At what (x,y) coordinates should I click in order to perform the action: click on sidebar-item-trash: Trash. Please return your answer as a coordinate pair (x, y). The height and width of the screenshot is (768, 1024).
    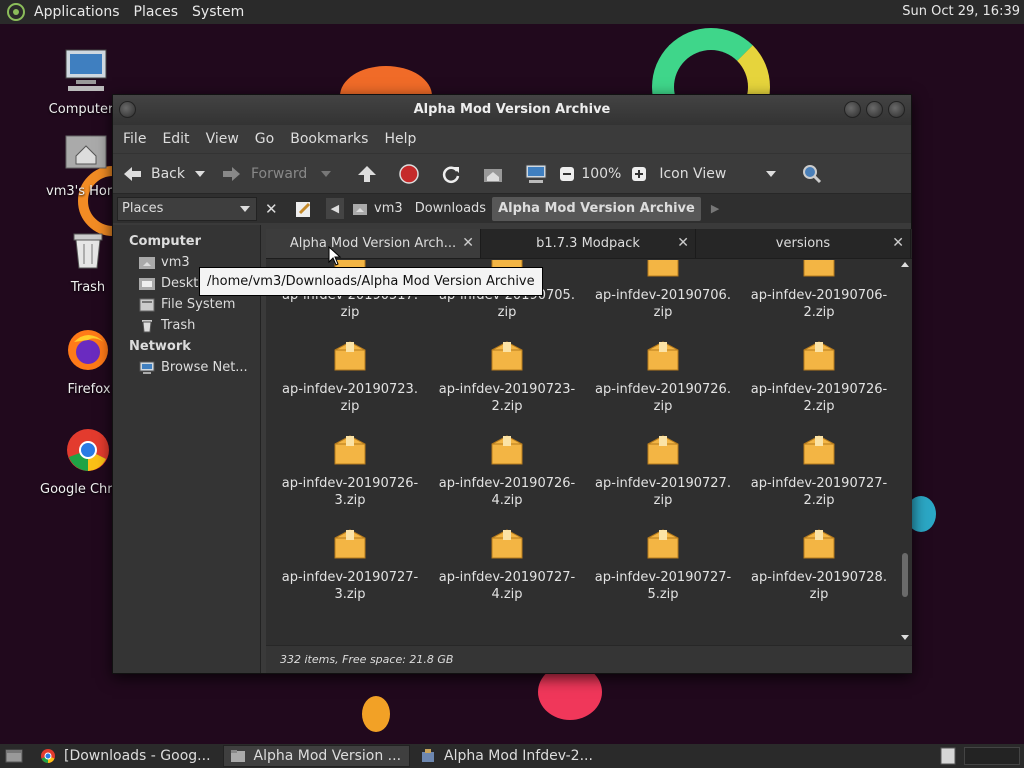
    Looking at the image, I should click on (186, 325).